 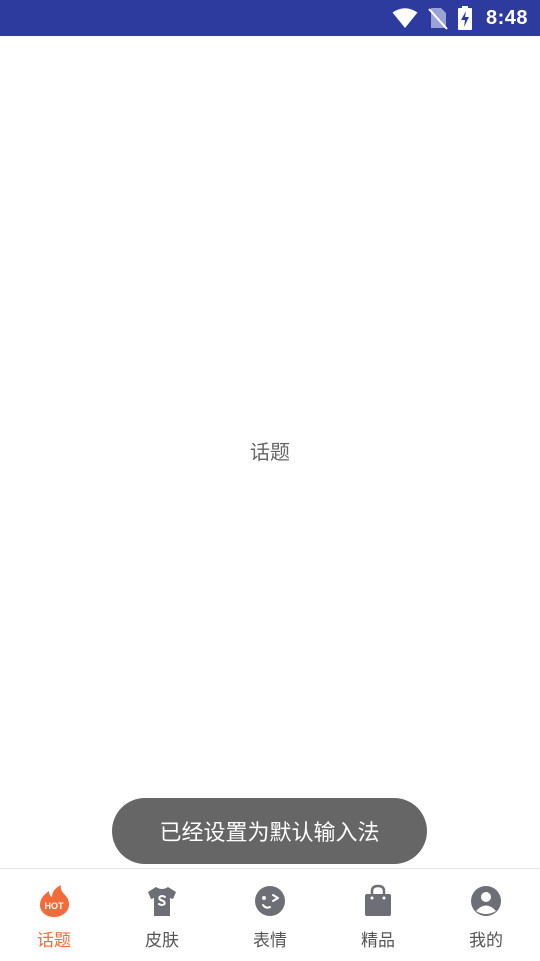 I want to click on nav-label-skins: 皮肤, so click(x=162, y=941).